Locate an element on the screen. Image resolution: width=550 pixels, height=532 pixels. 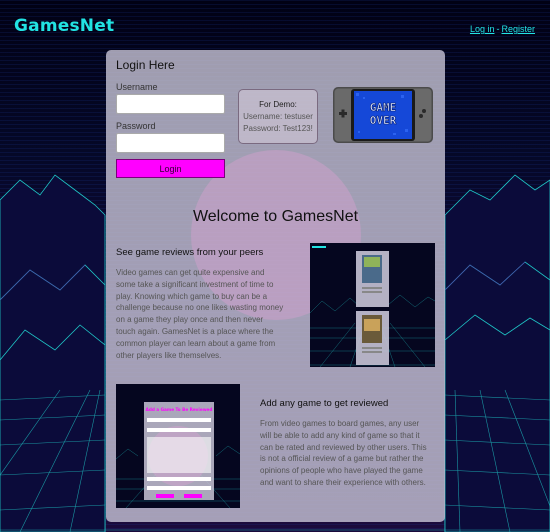
section1-line: play. Knowing which game to buy can be a is located at coordinates (192, 296).